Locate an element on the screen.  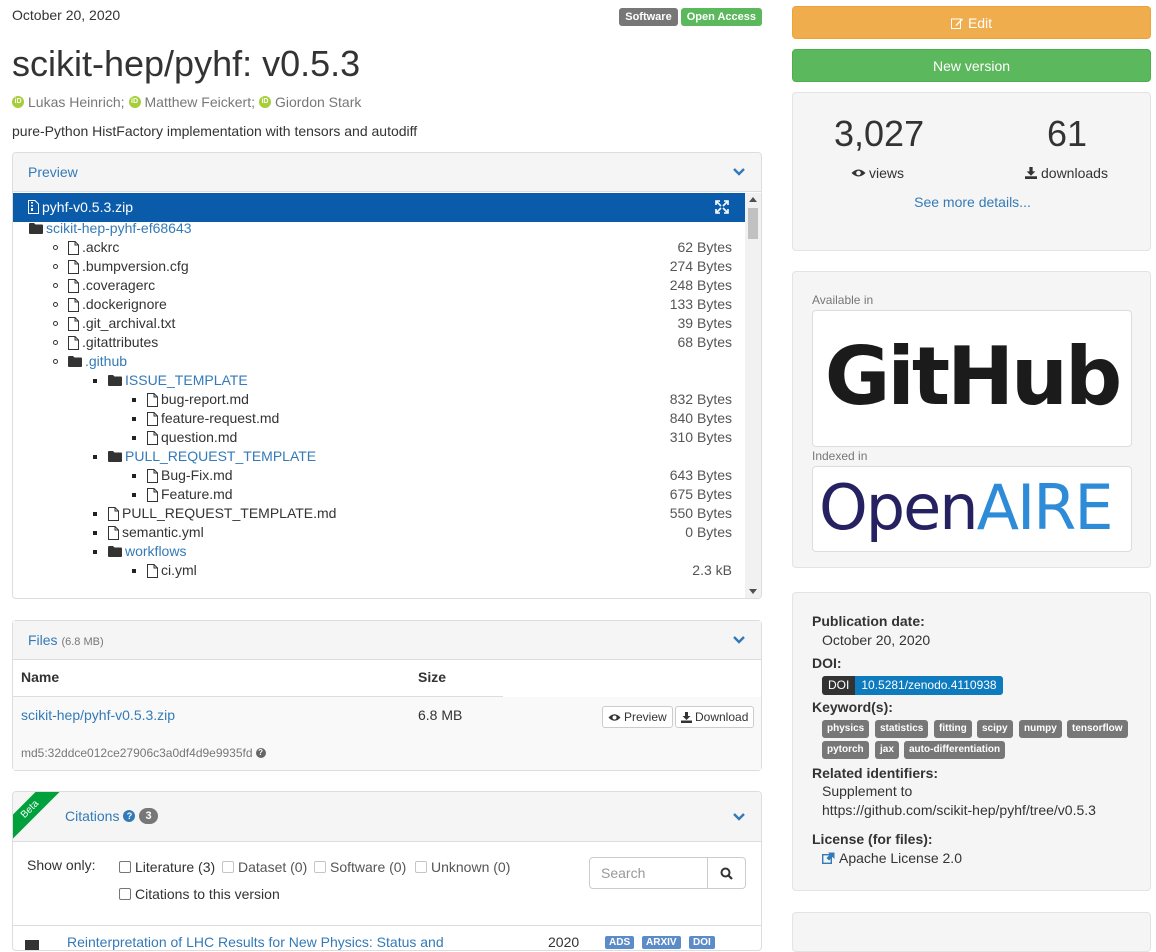
external-link-icon is located at coordinates (828, 858).